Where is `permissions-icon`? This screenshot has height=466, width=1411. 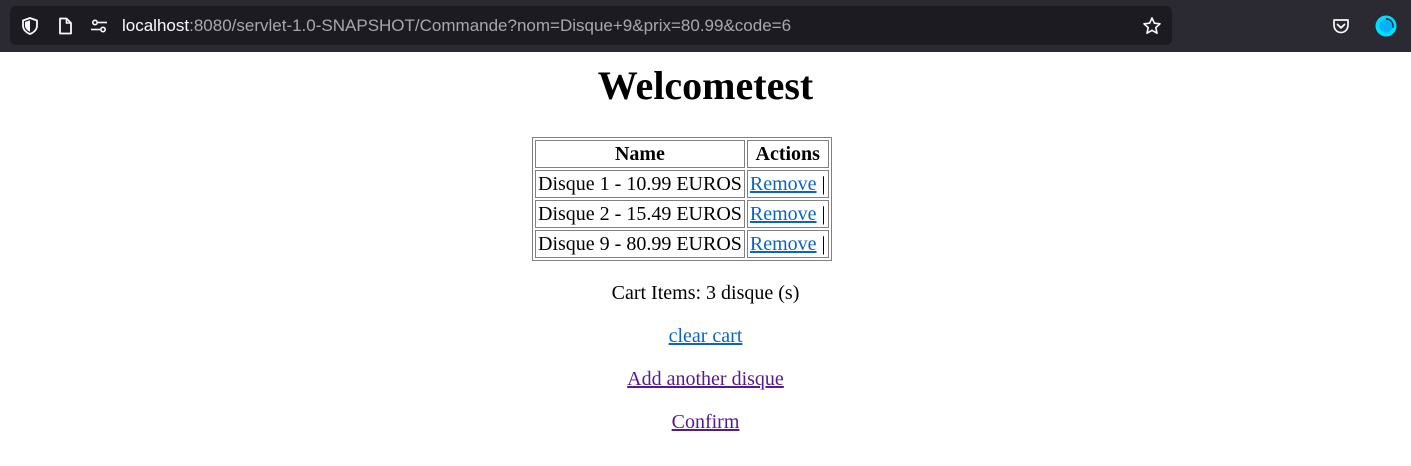 permissions-icon is located at coordinates (99, 26).